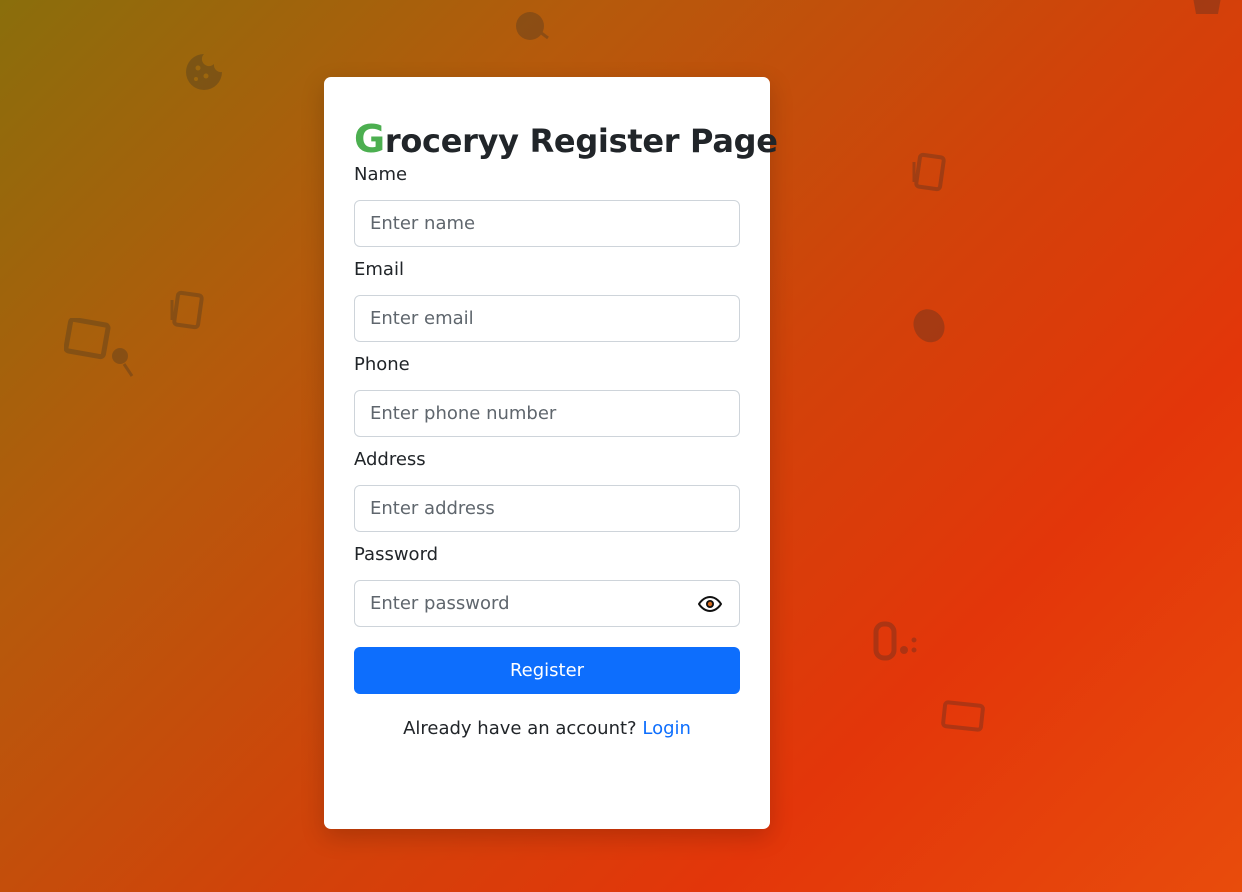  What do you see at coordinates (379, 269) in the screenshot?
I see `email-label: Email` at bounding box center [379, 269].